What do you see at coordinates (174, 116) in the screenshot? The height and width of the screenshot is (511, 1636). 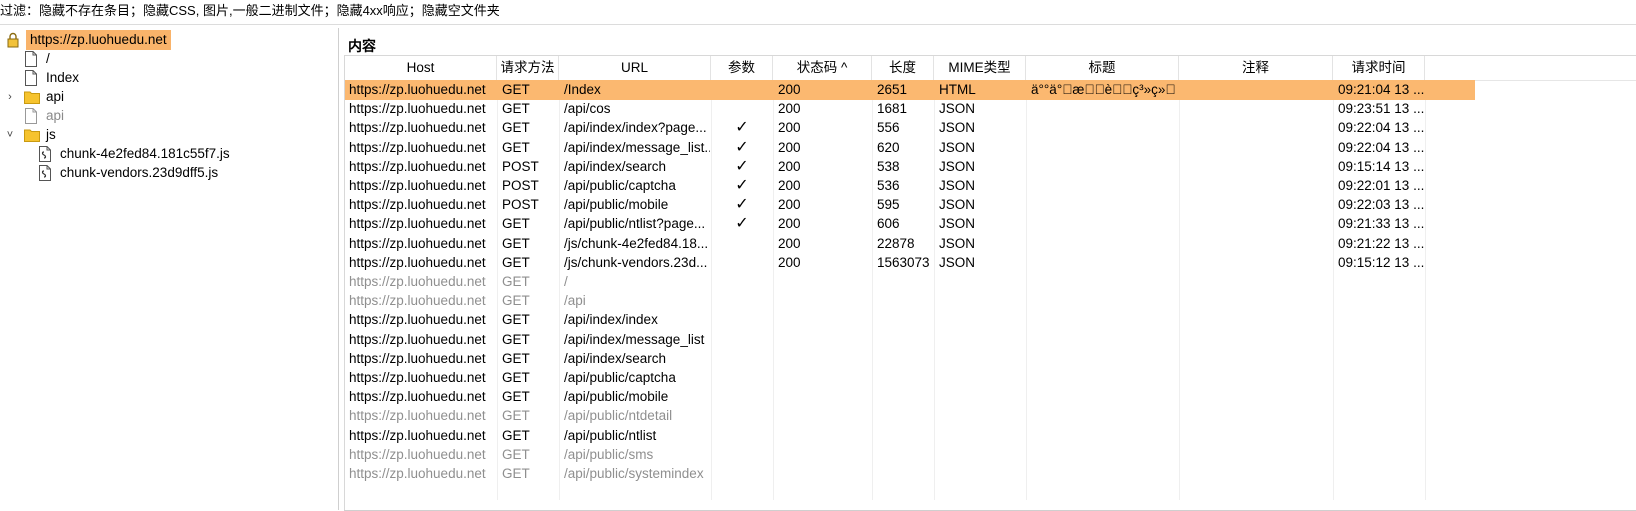 I see `tree-item: api` at bounding box center [174, 116].